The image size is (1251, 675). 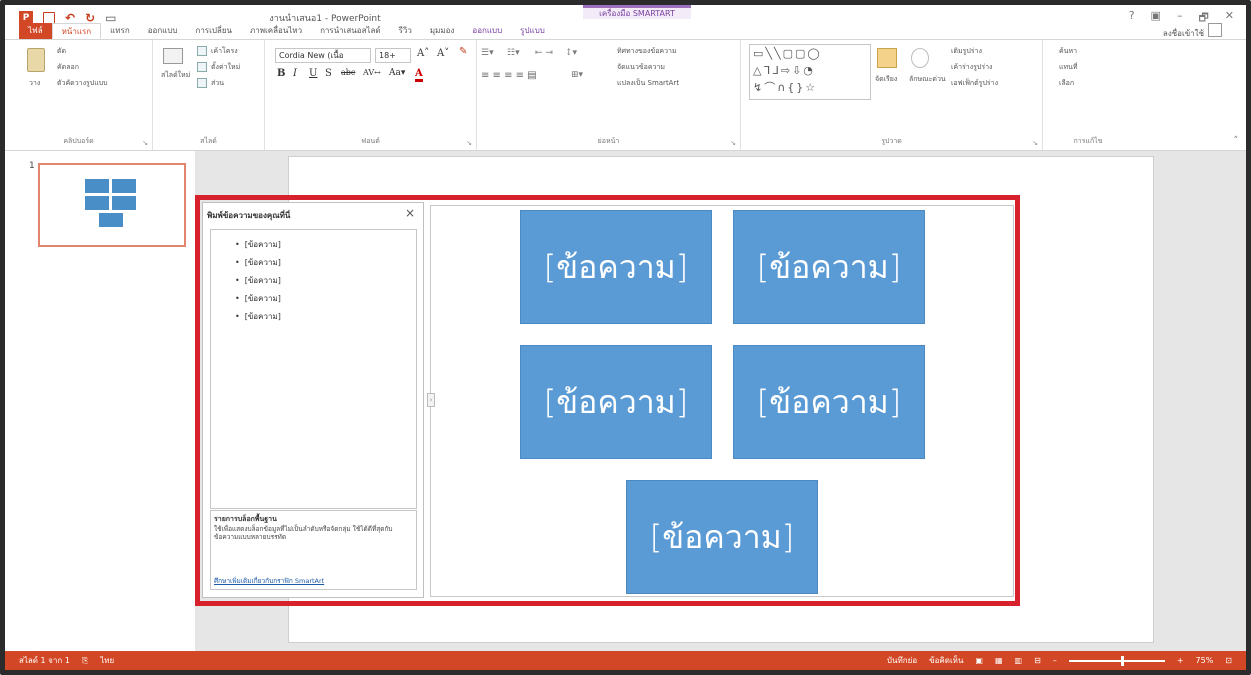 I want to click on line-spacing-icon: ↕▾, so click(x=571, y=53).